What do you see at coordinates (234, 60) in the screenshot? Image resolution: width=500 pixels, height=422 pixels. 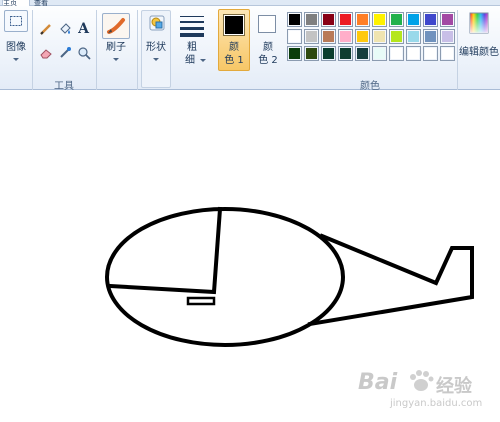 I see `color1-label-line2: 色 1` at bounding box center [234, 60].